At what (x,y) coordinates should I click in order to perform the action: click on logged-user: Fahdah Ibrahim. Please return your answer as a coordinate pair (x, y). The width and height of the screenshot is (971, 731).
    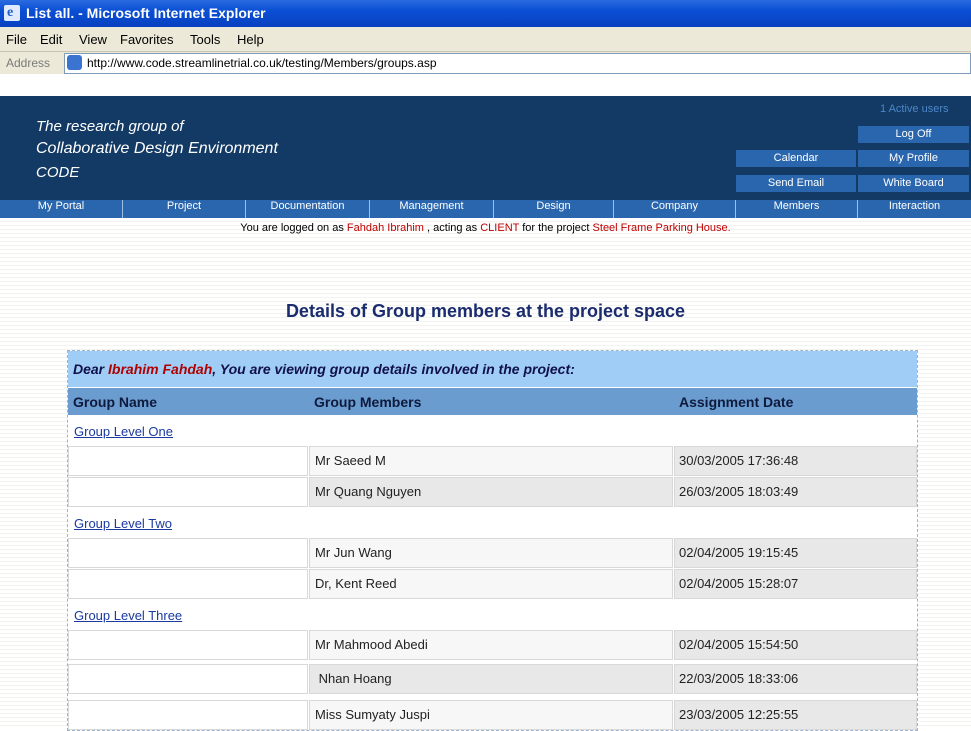
    Looking at the image, I should click on (385, 228).